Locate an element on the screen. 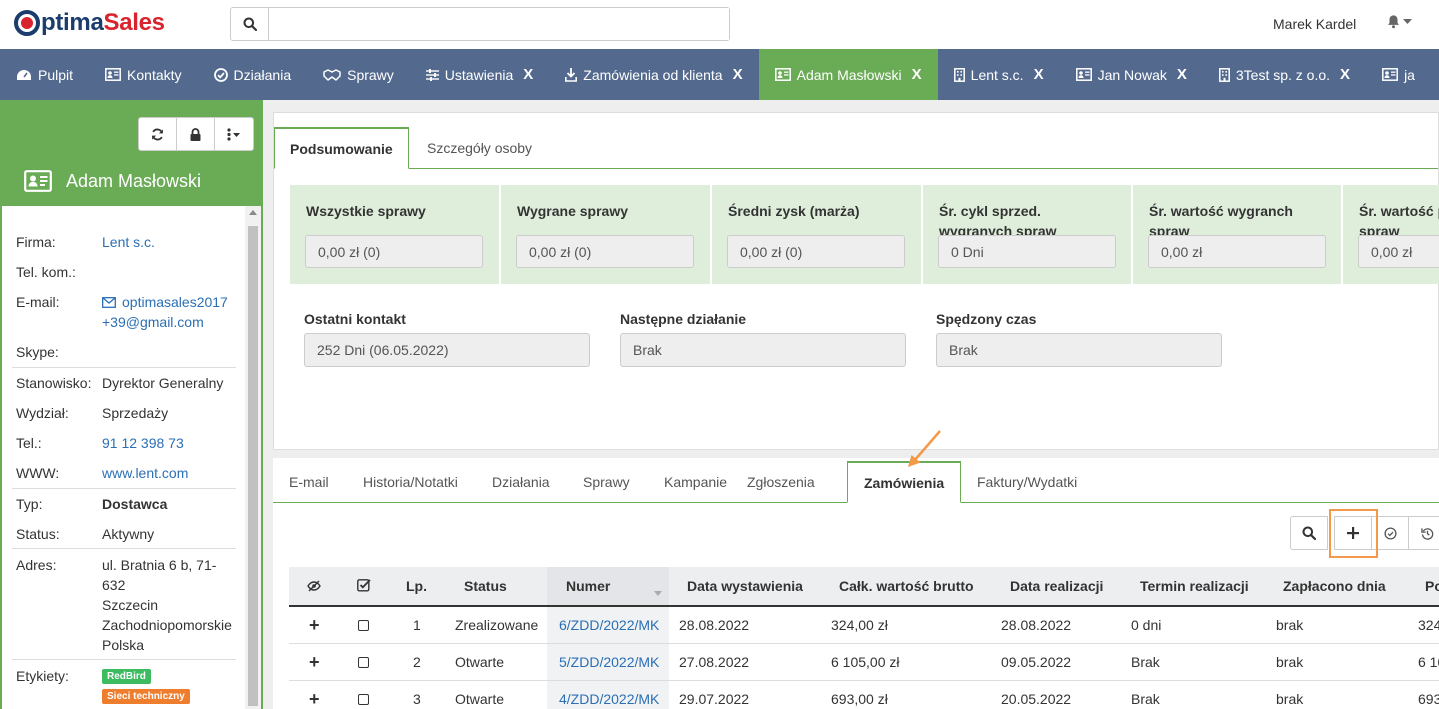  tab-ustawienia: Ustawienia X is located at coordinates (480, 74).